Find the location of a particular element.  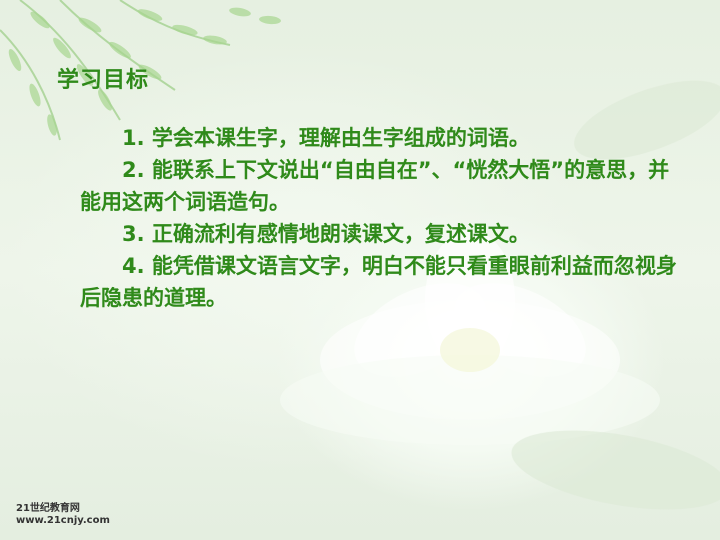

logo-name: 21世纪教育网 is located at coordinates (48, 508).